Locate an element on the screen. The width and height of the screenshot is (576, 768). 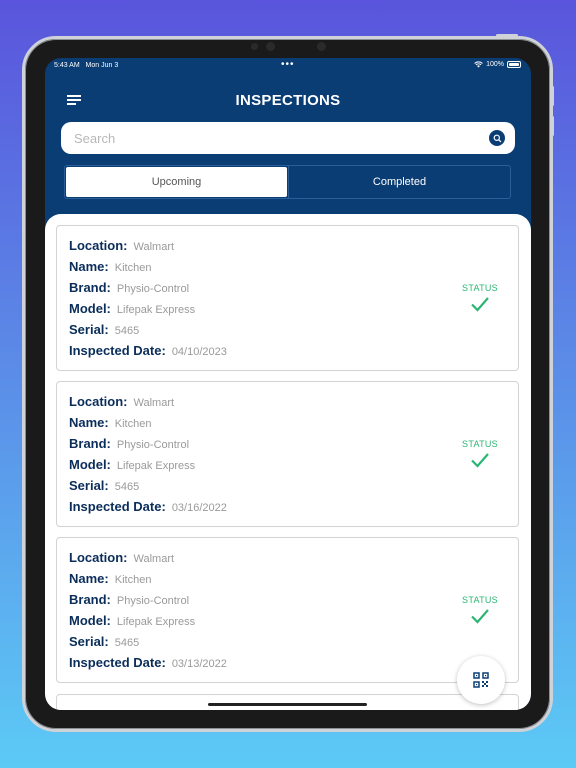
home-indicator is located at coordinates (287, 704).